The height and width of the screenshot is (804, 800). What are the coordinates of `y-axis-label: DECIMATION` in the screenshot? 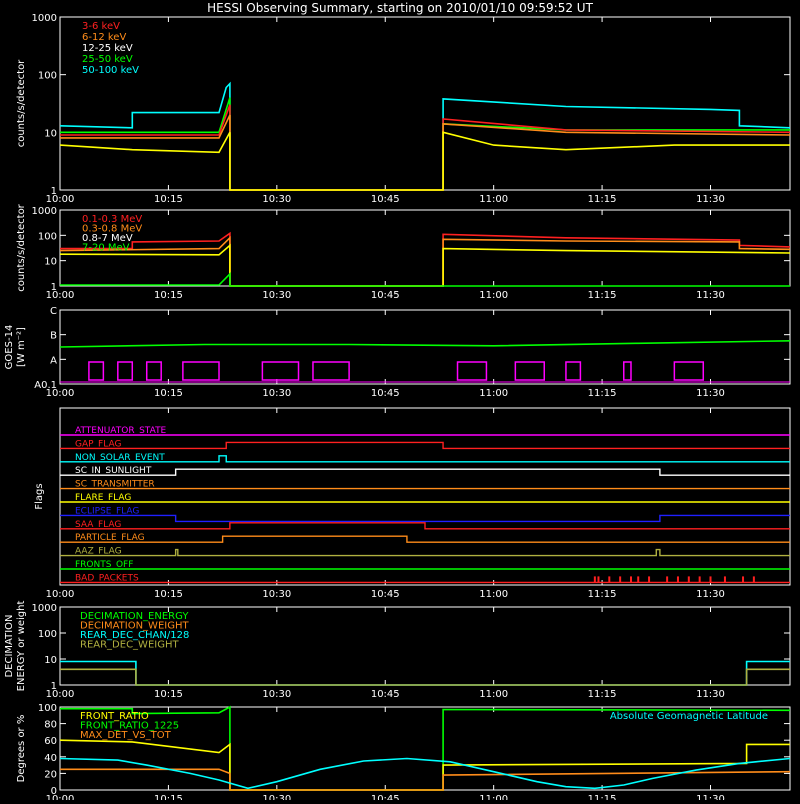 It's located at (9, 645).